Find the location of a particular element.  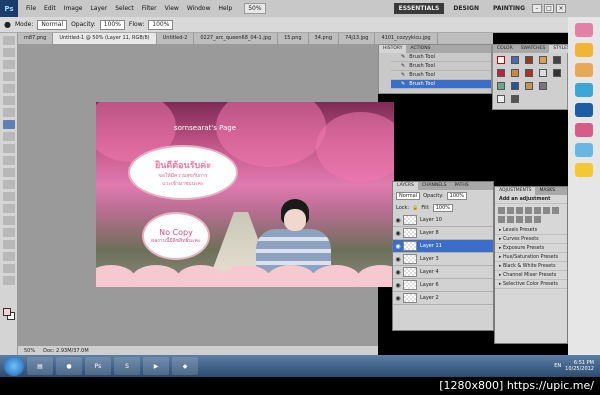

layer-row-selected: ◉ Layer 11 is located at coordinates (443, 246).